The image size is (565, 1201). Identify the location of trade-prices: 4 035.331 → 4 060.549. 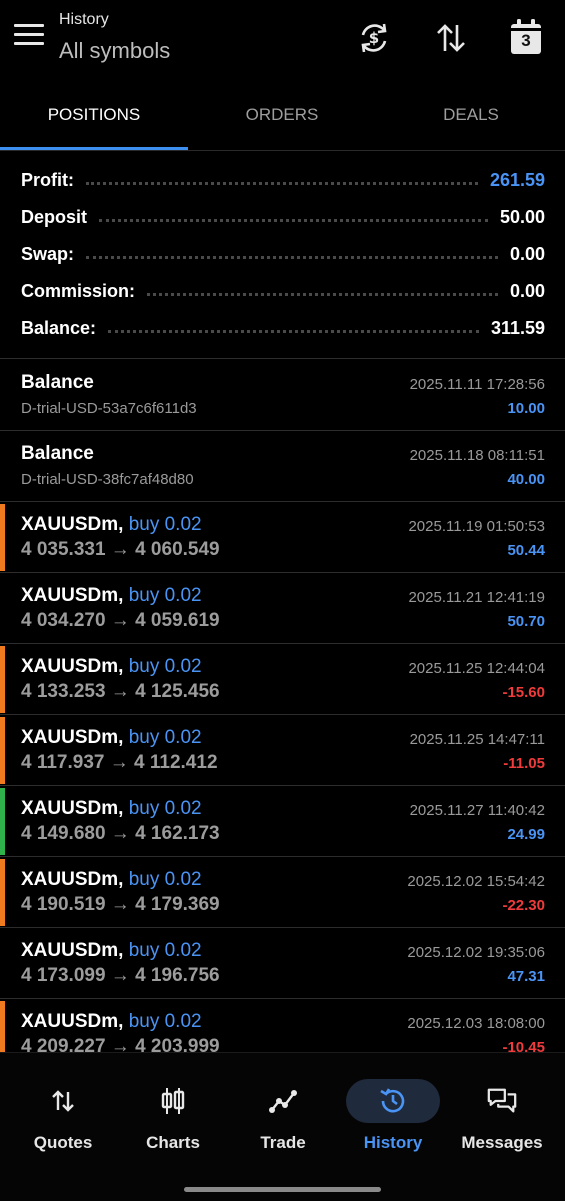
(120, 549).